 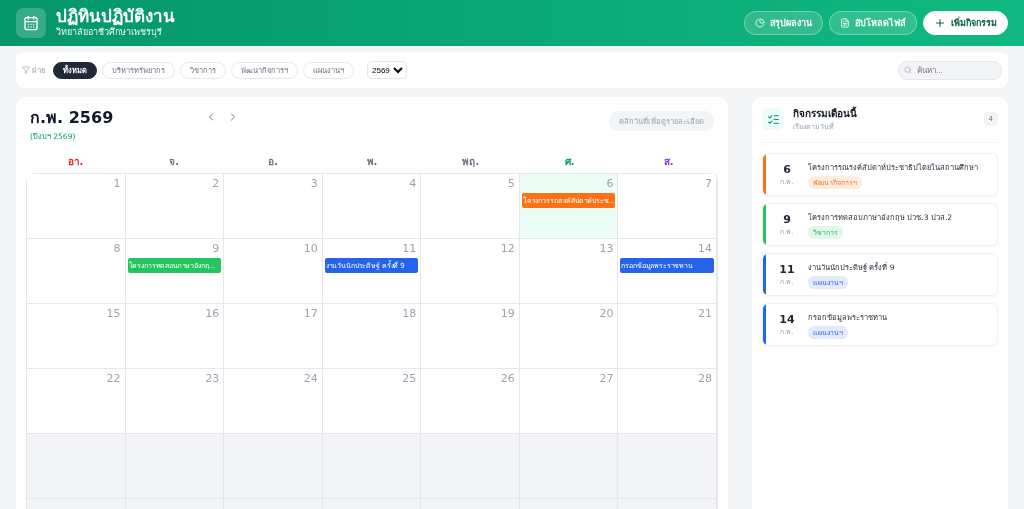 I want to click on day-number: 20, so click(x=607, y=313).